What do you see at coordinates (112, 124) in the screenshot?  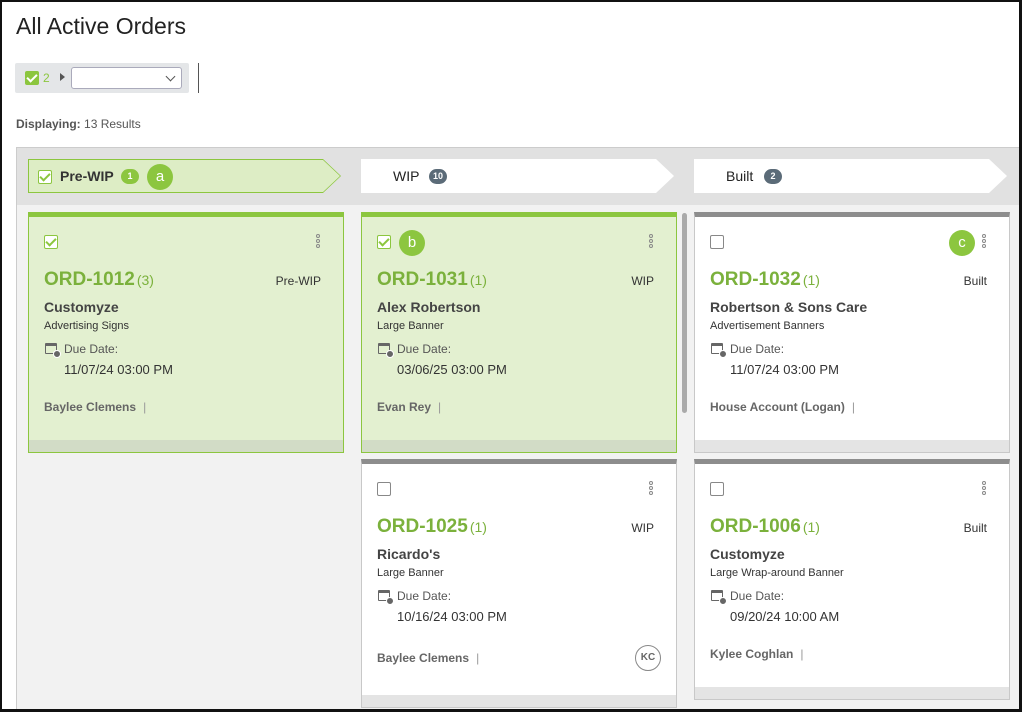 I see `results-count: 13 Results` at bounding box center [112, 124].